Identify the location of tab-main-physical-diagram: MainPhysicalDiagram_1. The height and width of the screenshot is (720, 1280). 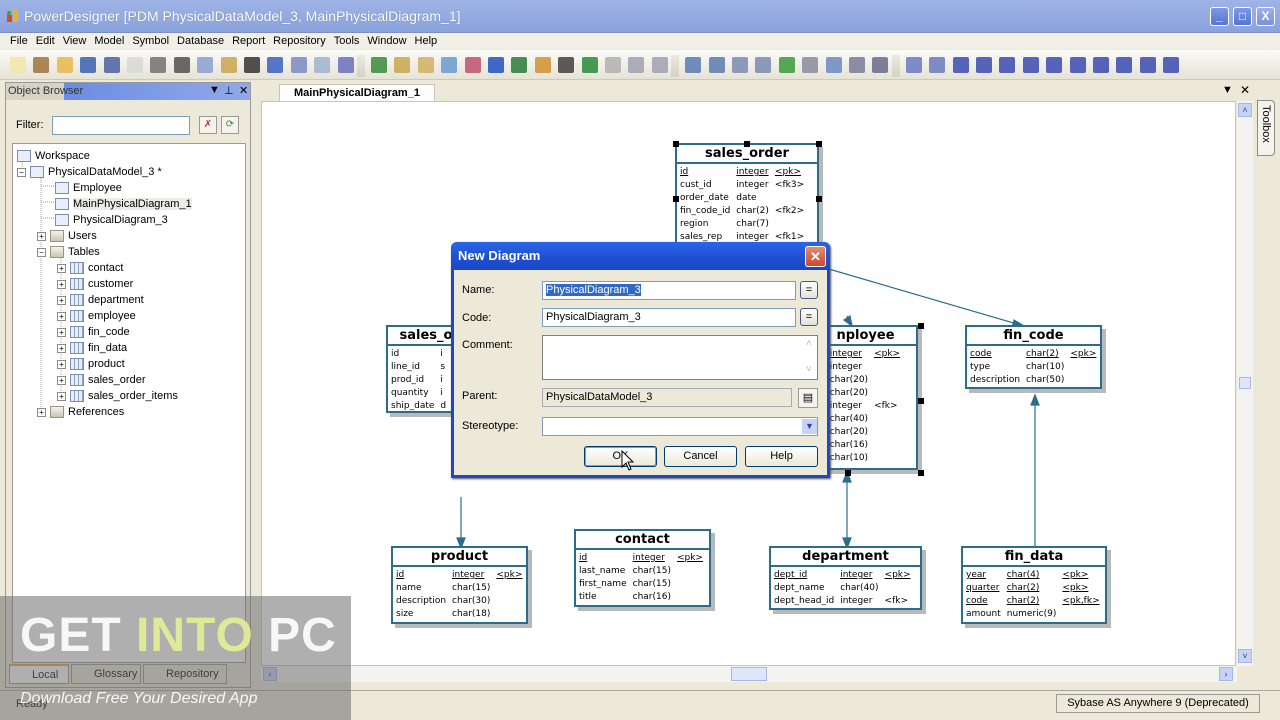
(357, 93).